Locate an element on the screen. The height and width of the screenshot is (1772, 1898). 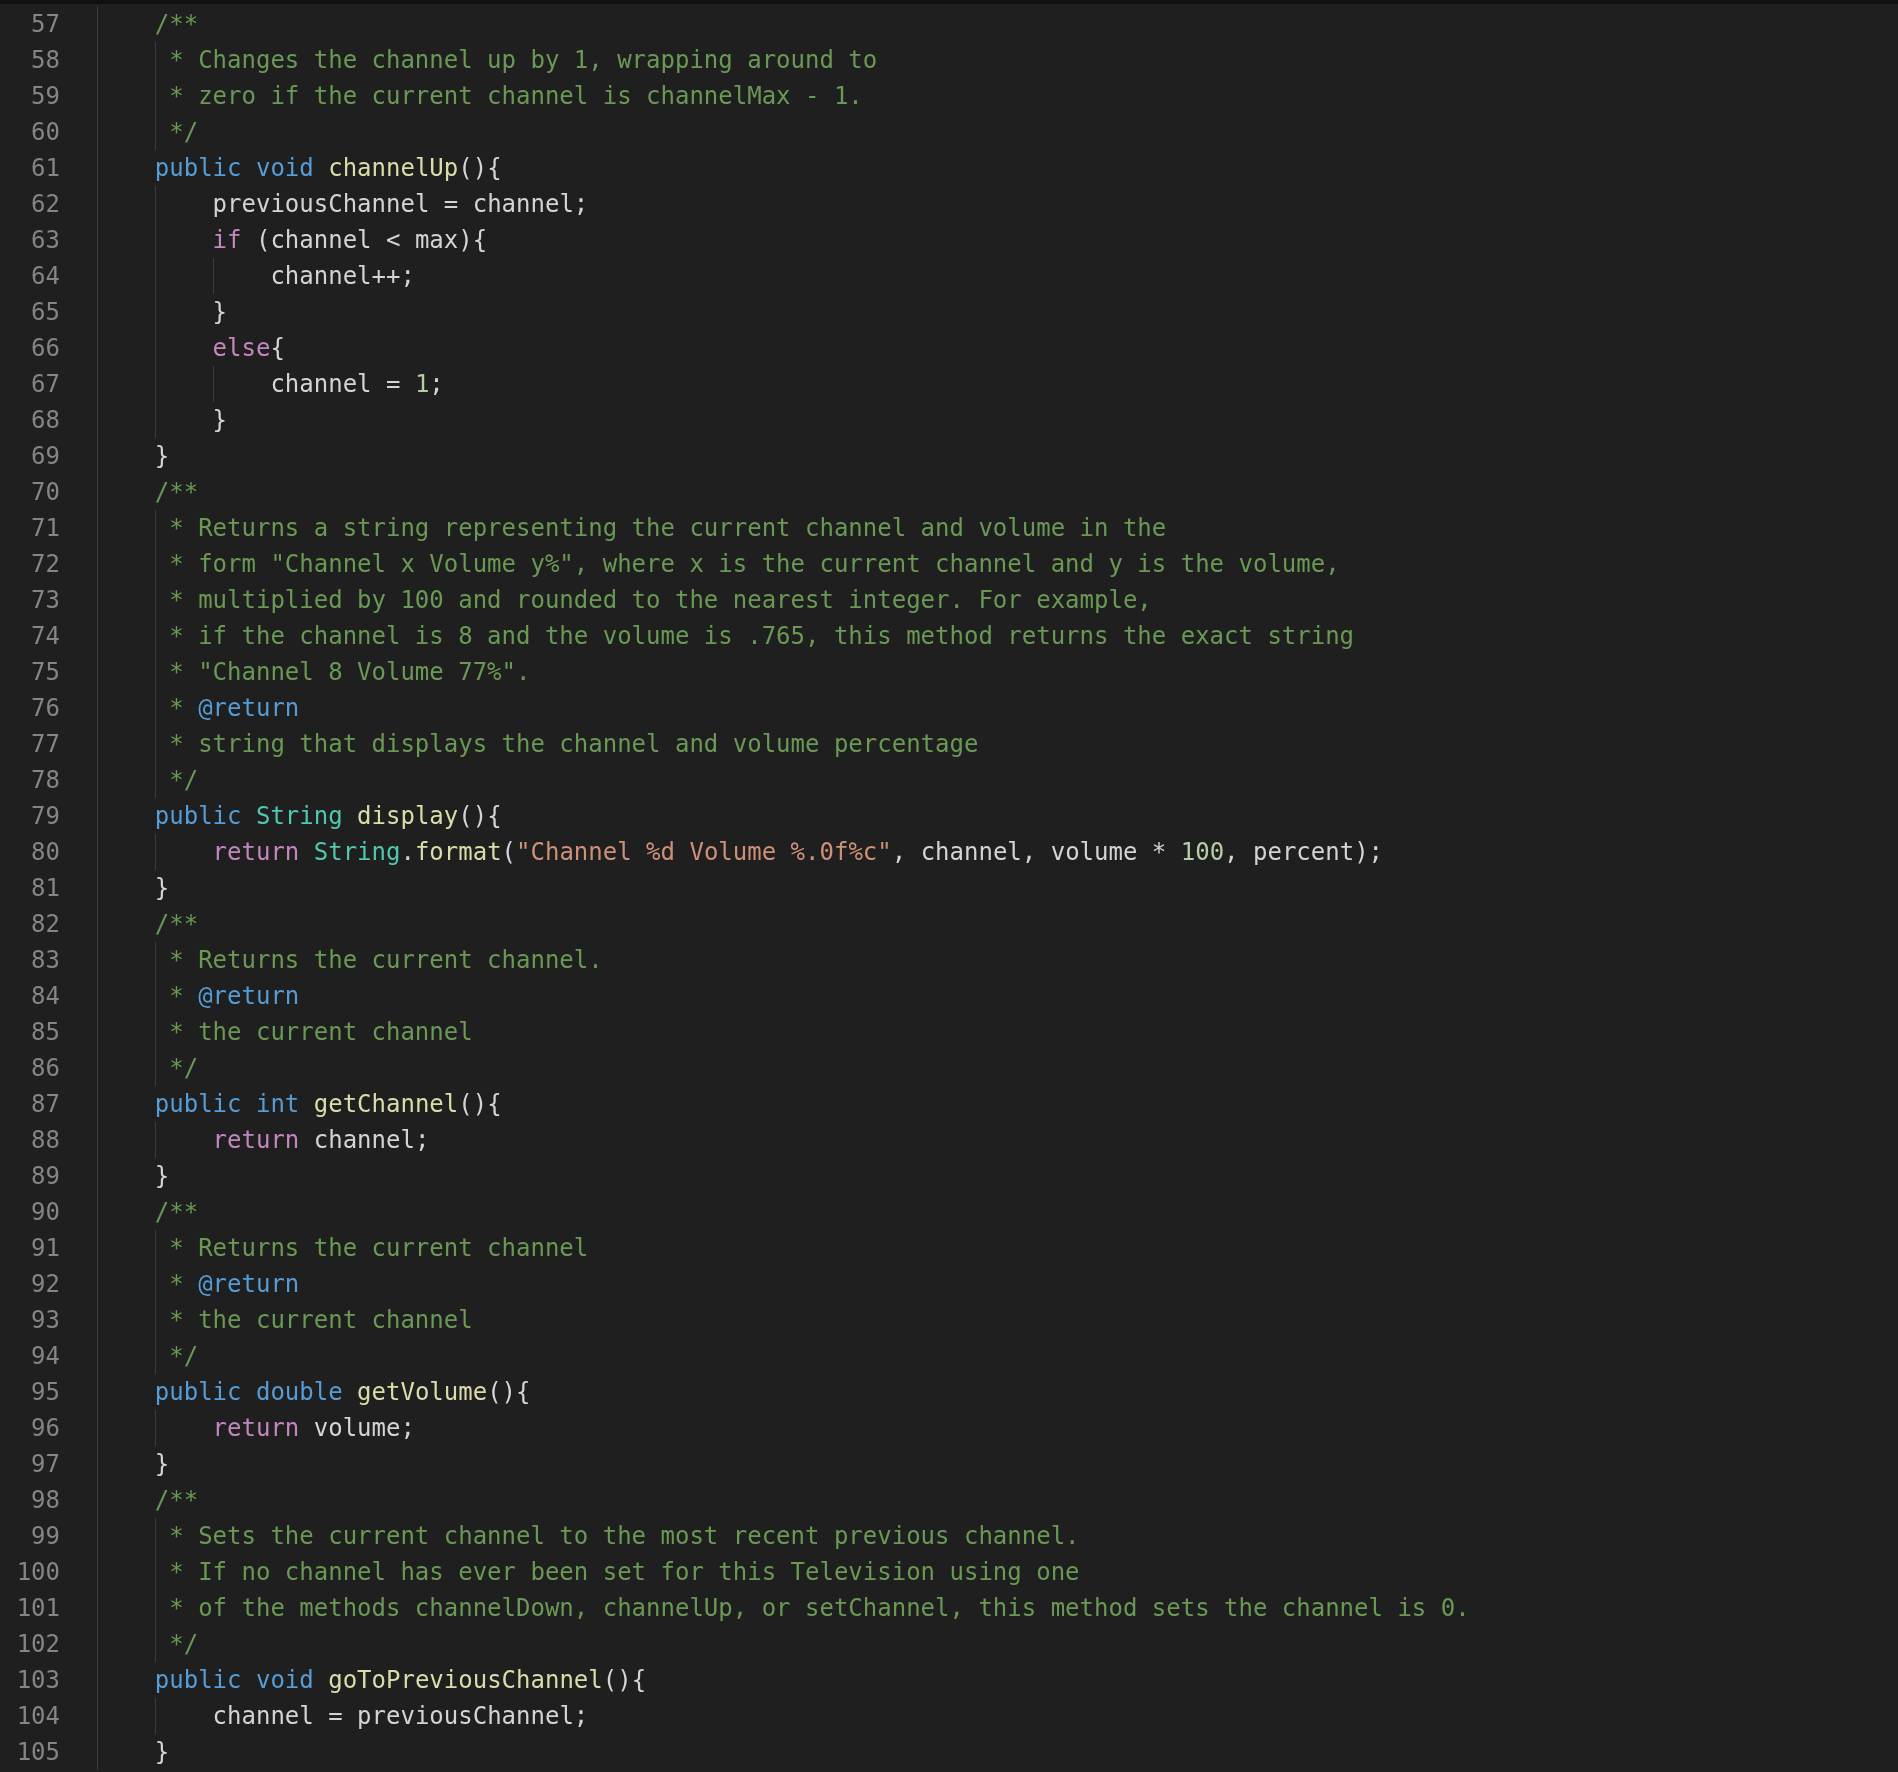
line-number: 79 is located at coordinates (45, 816).